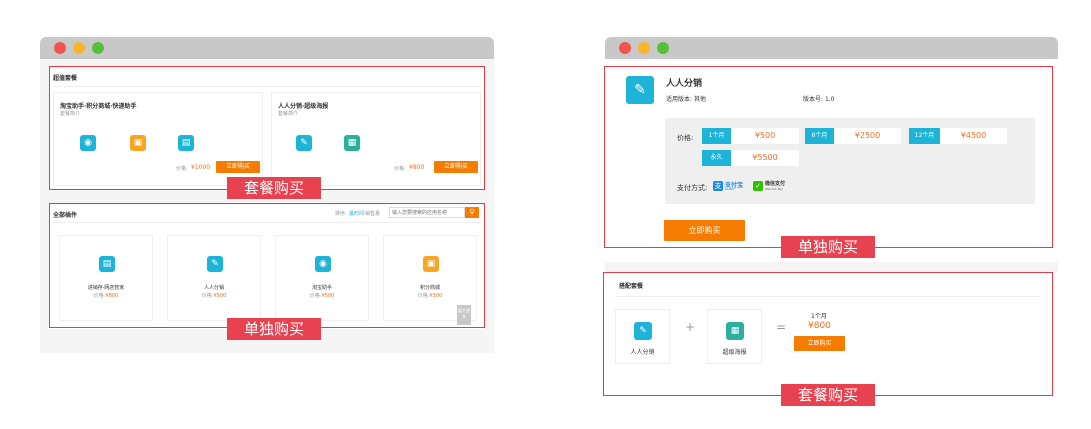 The width and height of the screenshot is (1091, 429). I want to click on section-gap, so click(831, 267).